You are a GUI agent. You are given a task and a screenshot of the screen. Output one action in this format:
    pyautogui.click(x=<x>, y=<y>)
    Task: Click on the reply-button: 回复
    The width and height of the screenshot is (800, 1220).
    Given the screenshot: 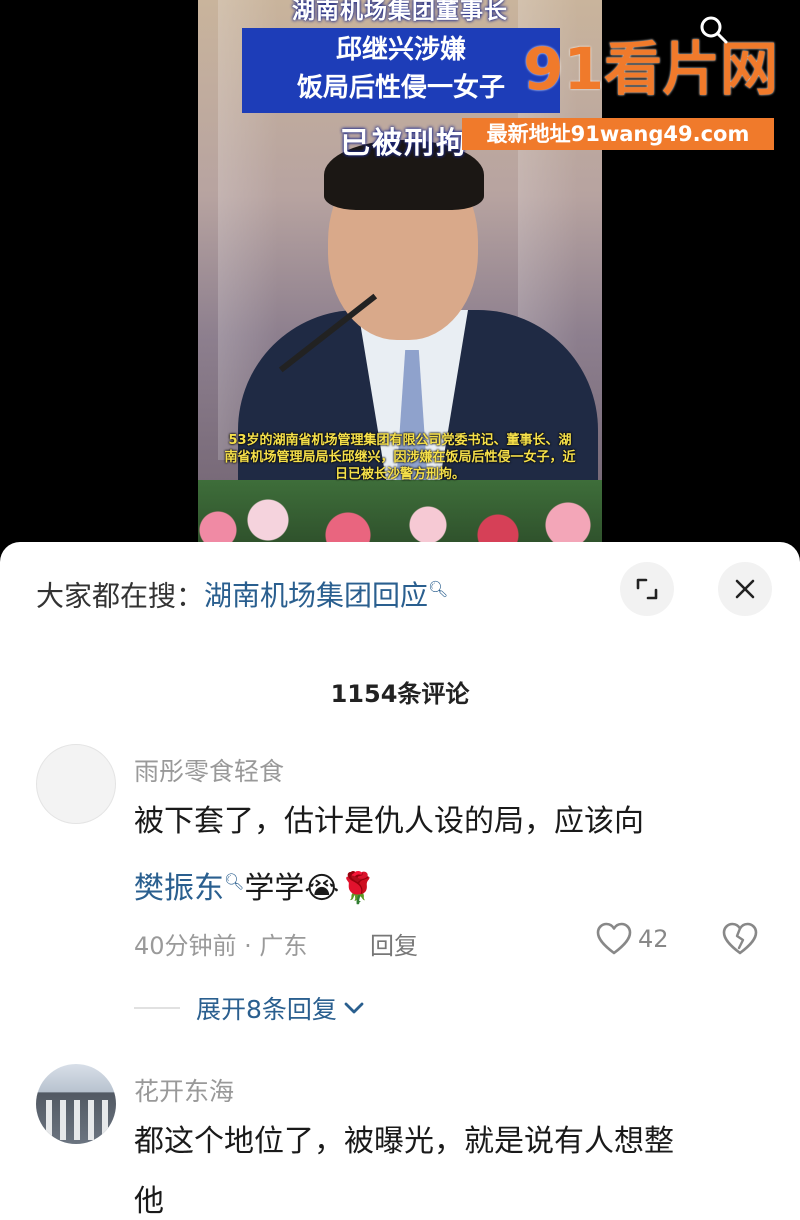 What is the action you would take?
    pyautogui.click(x=394, y=943)
    